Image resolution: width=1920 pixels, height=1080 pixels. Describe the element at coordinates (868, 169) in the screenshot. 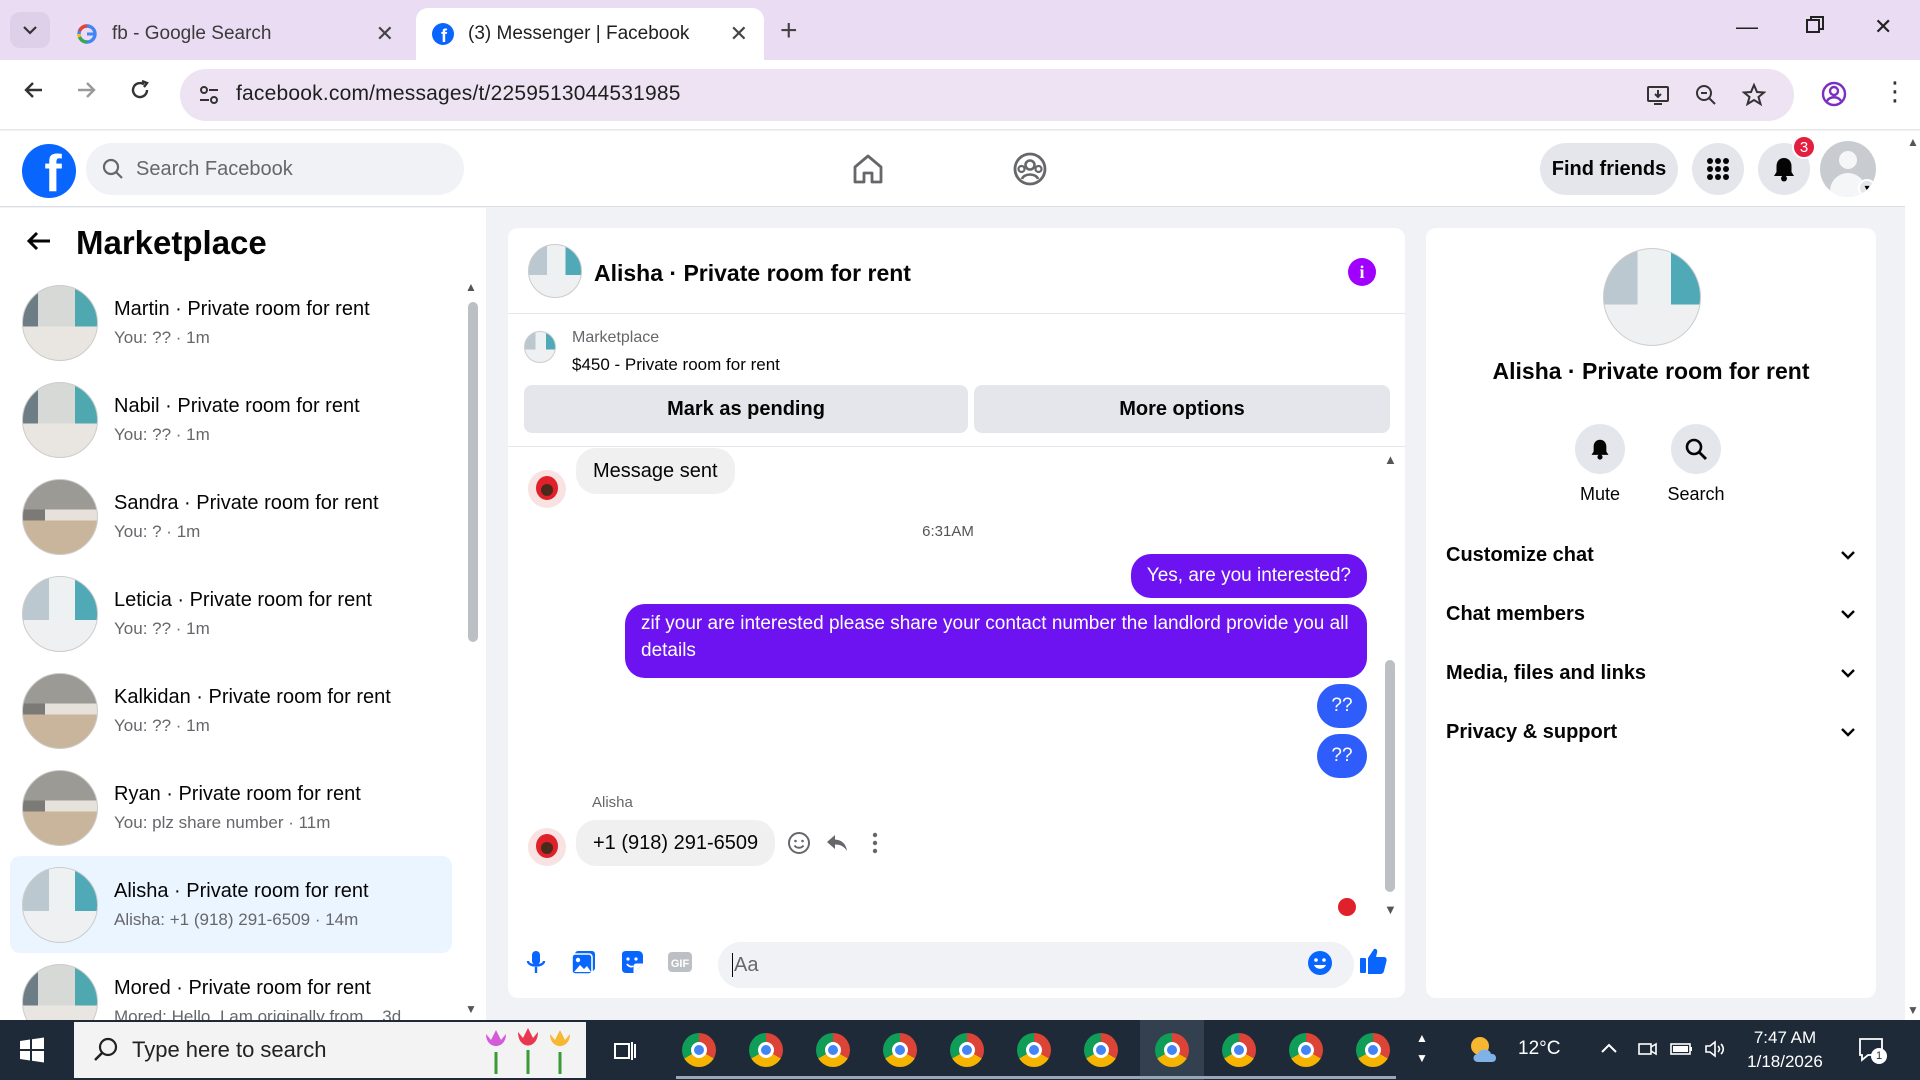

I see `home-icon` at that location.